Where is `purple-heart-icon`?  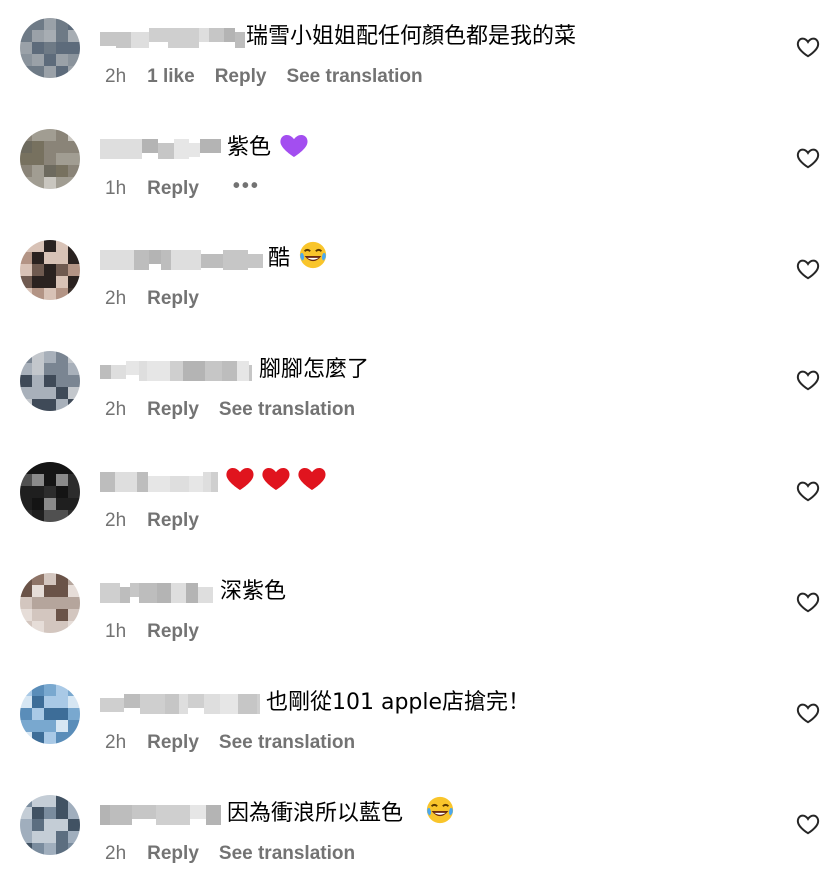
purple-heart-icon is located at coordinates (294, 147).